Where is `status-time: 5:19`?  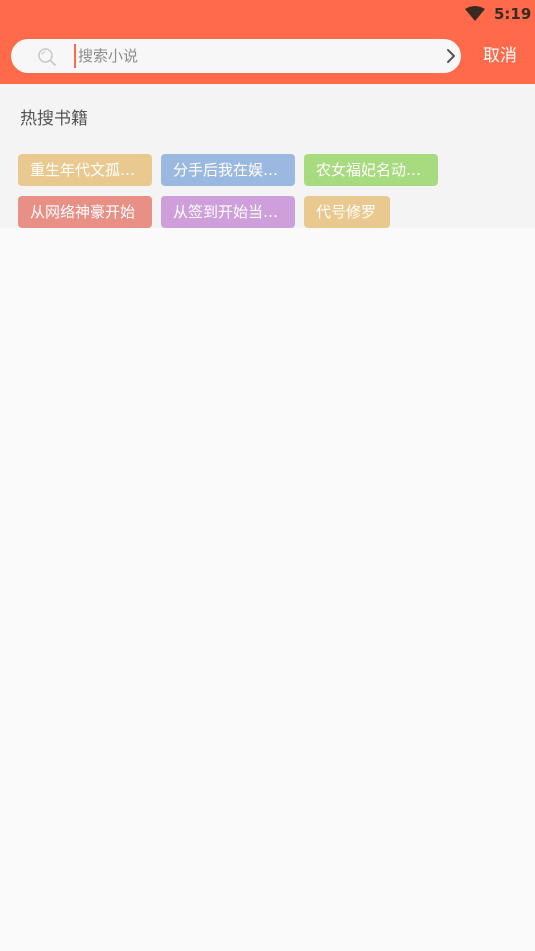 status-time: 5:19 is located at coordinates (513, 14).